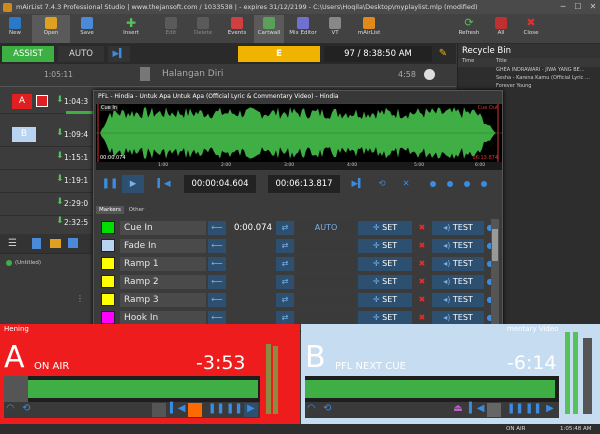  Describe the element at coordinates (563, 7) in the screenshot. I see `minimize-button: ─` at that location.